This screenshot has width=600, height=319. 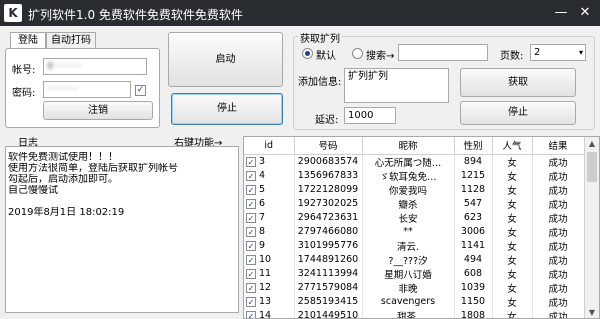 I want to click on row-id: 7, so click(x=262, y=217).